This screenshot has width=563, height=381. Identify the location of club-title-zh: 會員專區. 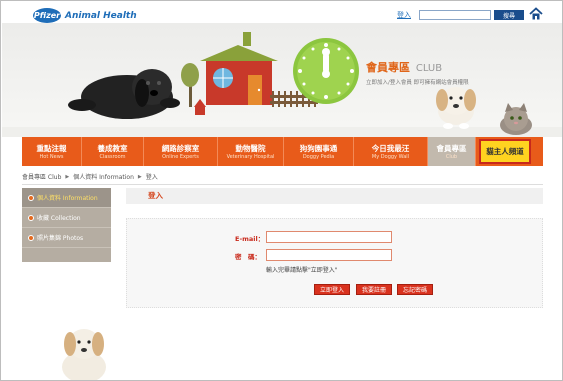
(388, 67).